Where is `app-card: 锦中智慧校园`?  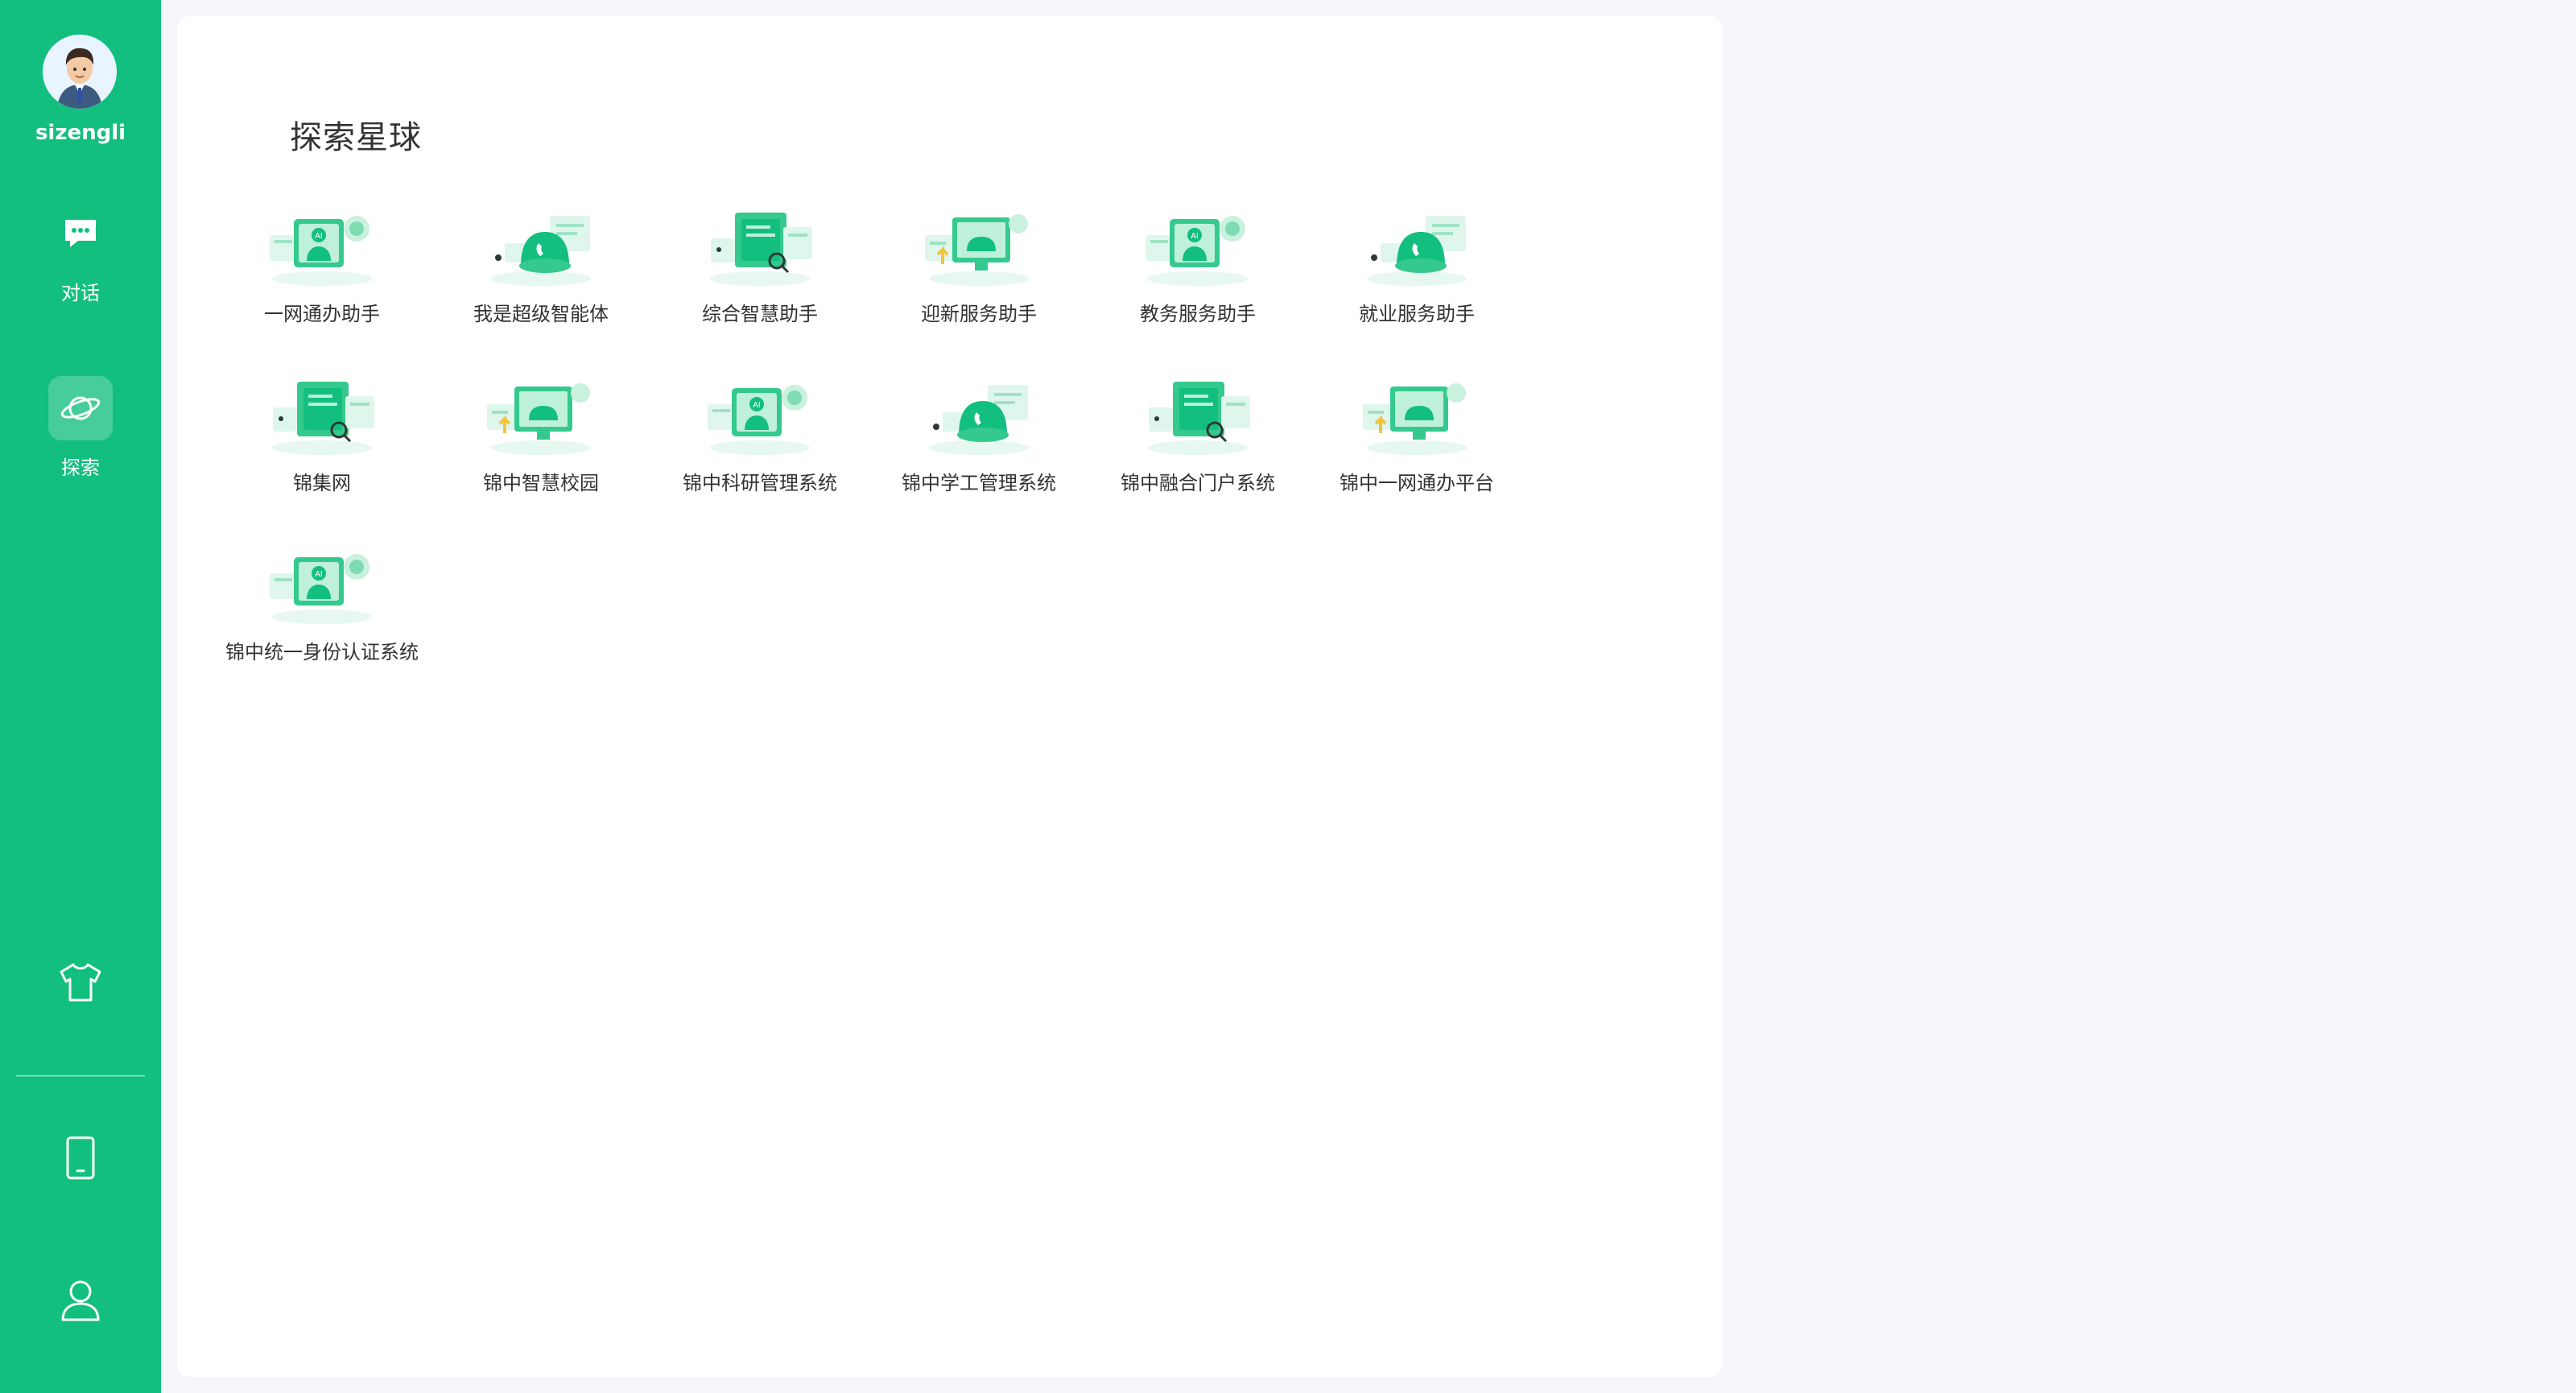 app-card: 锦中智慧校园 is located at coordinates (524, 437).